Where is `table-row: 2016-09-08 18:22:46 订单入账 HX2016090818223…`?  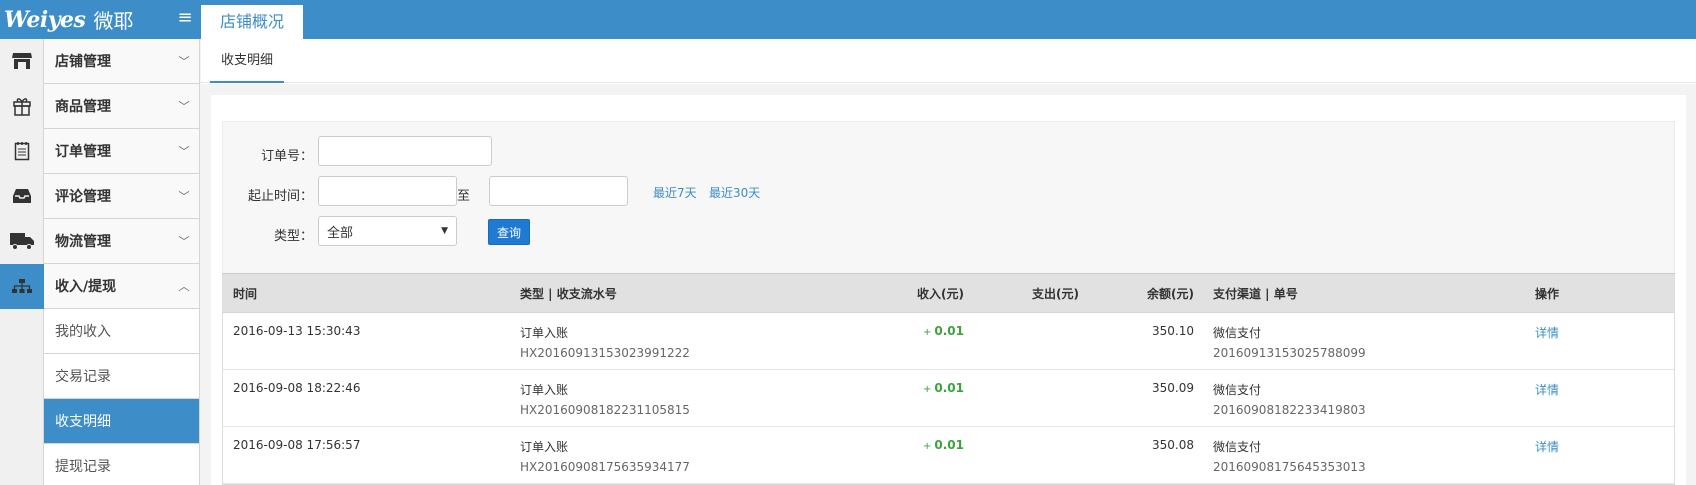 table-row: 2016-09-08 18:22:46 订单入账 HX2016090818223… is located at coordinates (948, 398).